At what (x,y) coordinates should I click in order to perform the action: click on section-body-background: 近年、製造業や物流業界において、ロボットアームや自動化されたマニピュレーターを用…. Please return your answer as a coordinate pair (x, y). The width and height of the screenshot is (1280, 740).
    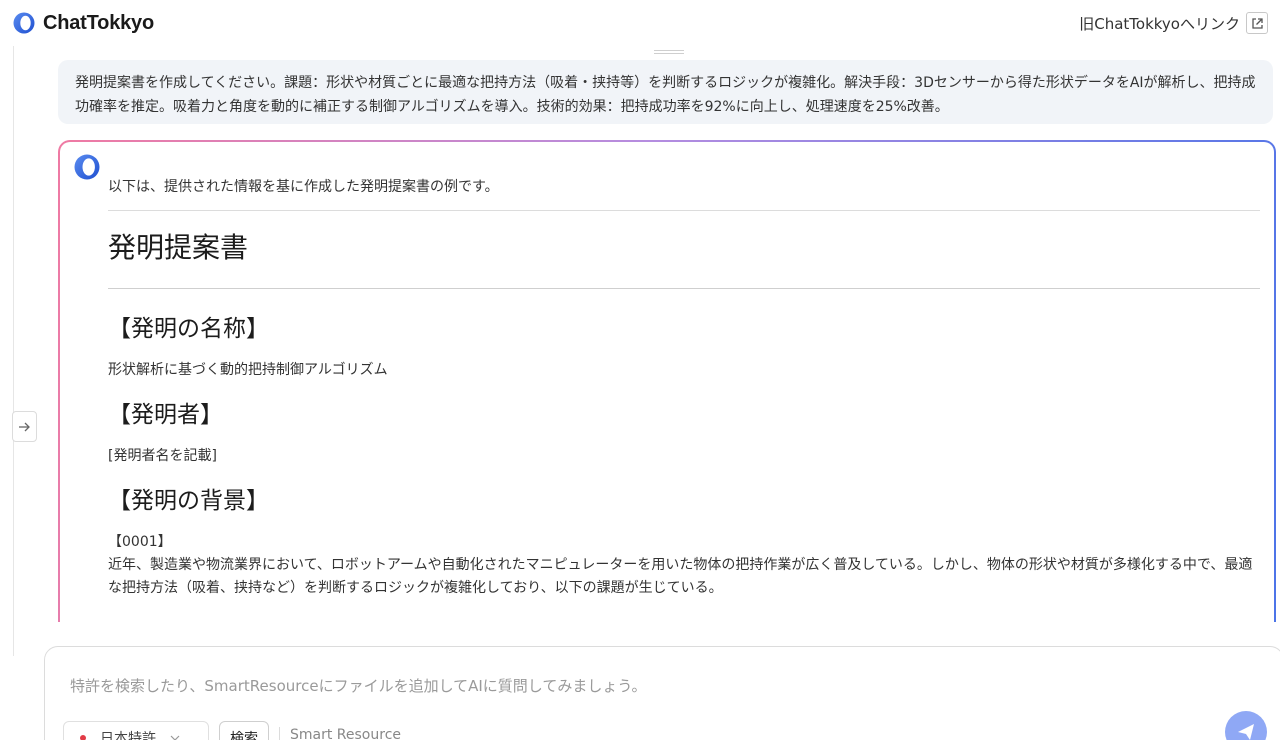
    Looking at the image, I should click on (680, 576).